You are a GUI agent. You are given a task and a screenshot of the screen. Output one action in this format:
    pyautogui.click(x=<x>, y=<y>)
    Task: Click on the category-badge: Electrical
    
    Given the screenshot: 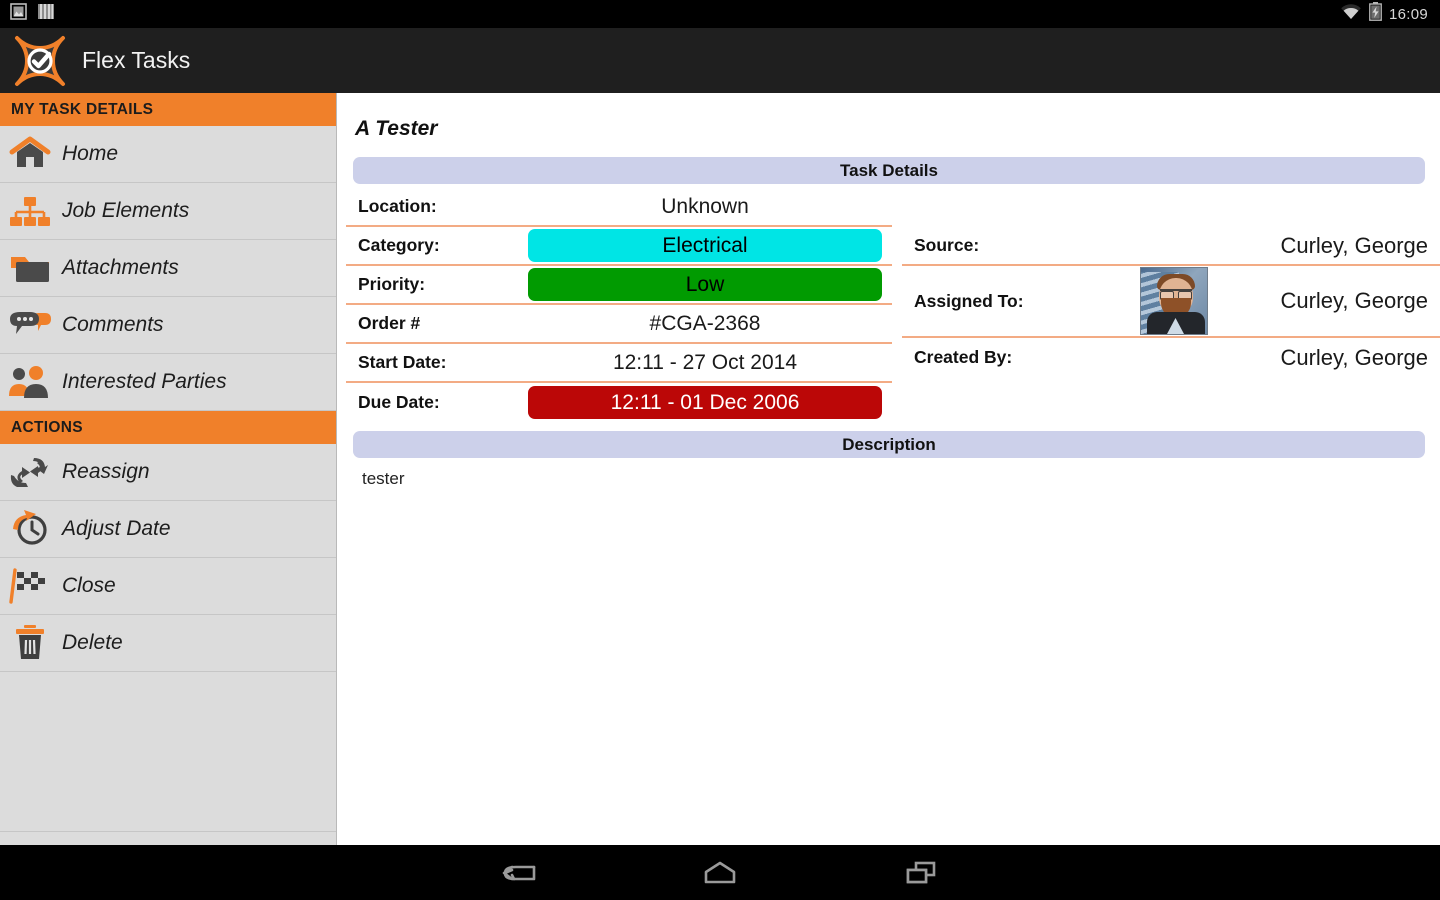 What is the action you would take?
    pyautogui.click(x=705, y=245)
    